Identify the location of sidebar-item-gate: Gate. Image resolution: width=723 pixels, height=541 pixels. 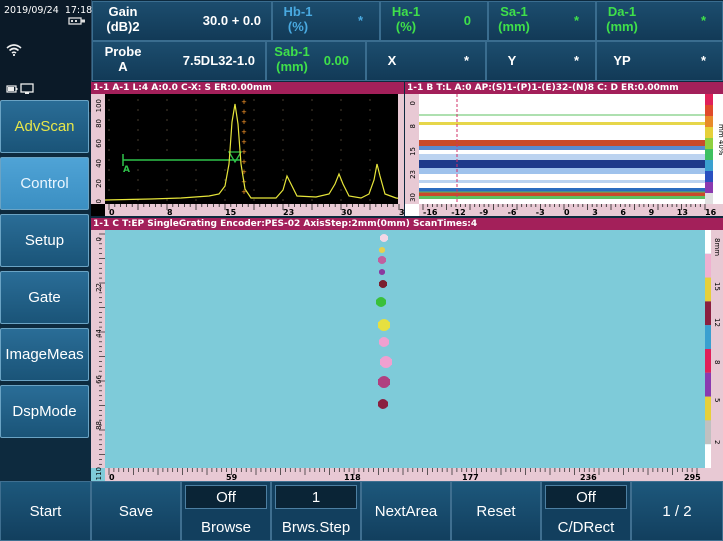
(44, 297).